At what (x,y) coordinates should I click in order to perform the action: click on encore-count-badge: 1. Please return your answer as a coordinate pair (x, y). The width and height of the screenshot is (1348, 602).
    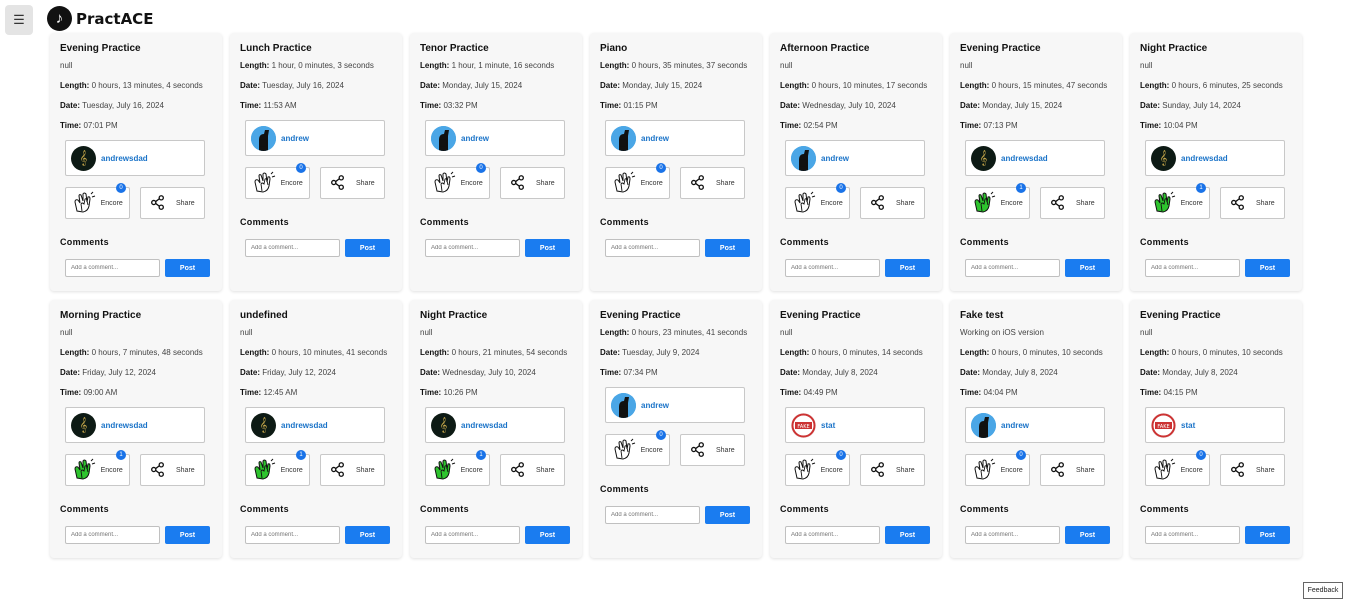
    Looking at the image, I should click on (481, 455).